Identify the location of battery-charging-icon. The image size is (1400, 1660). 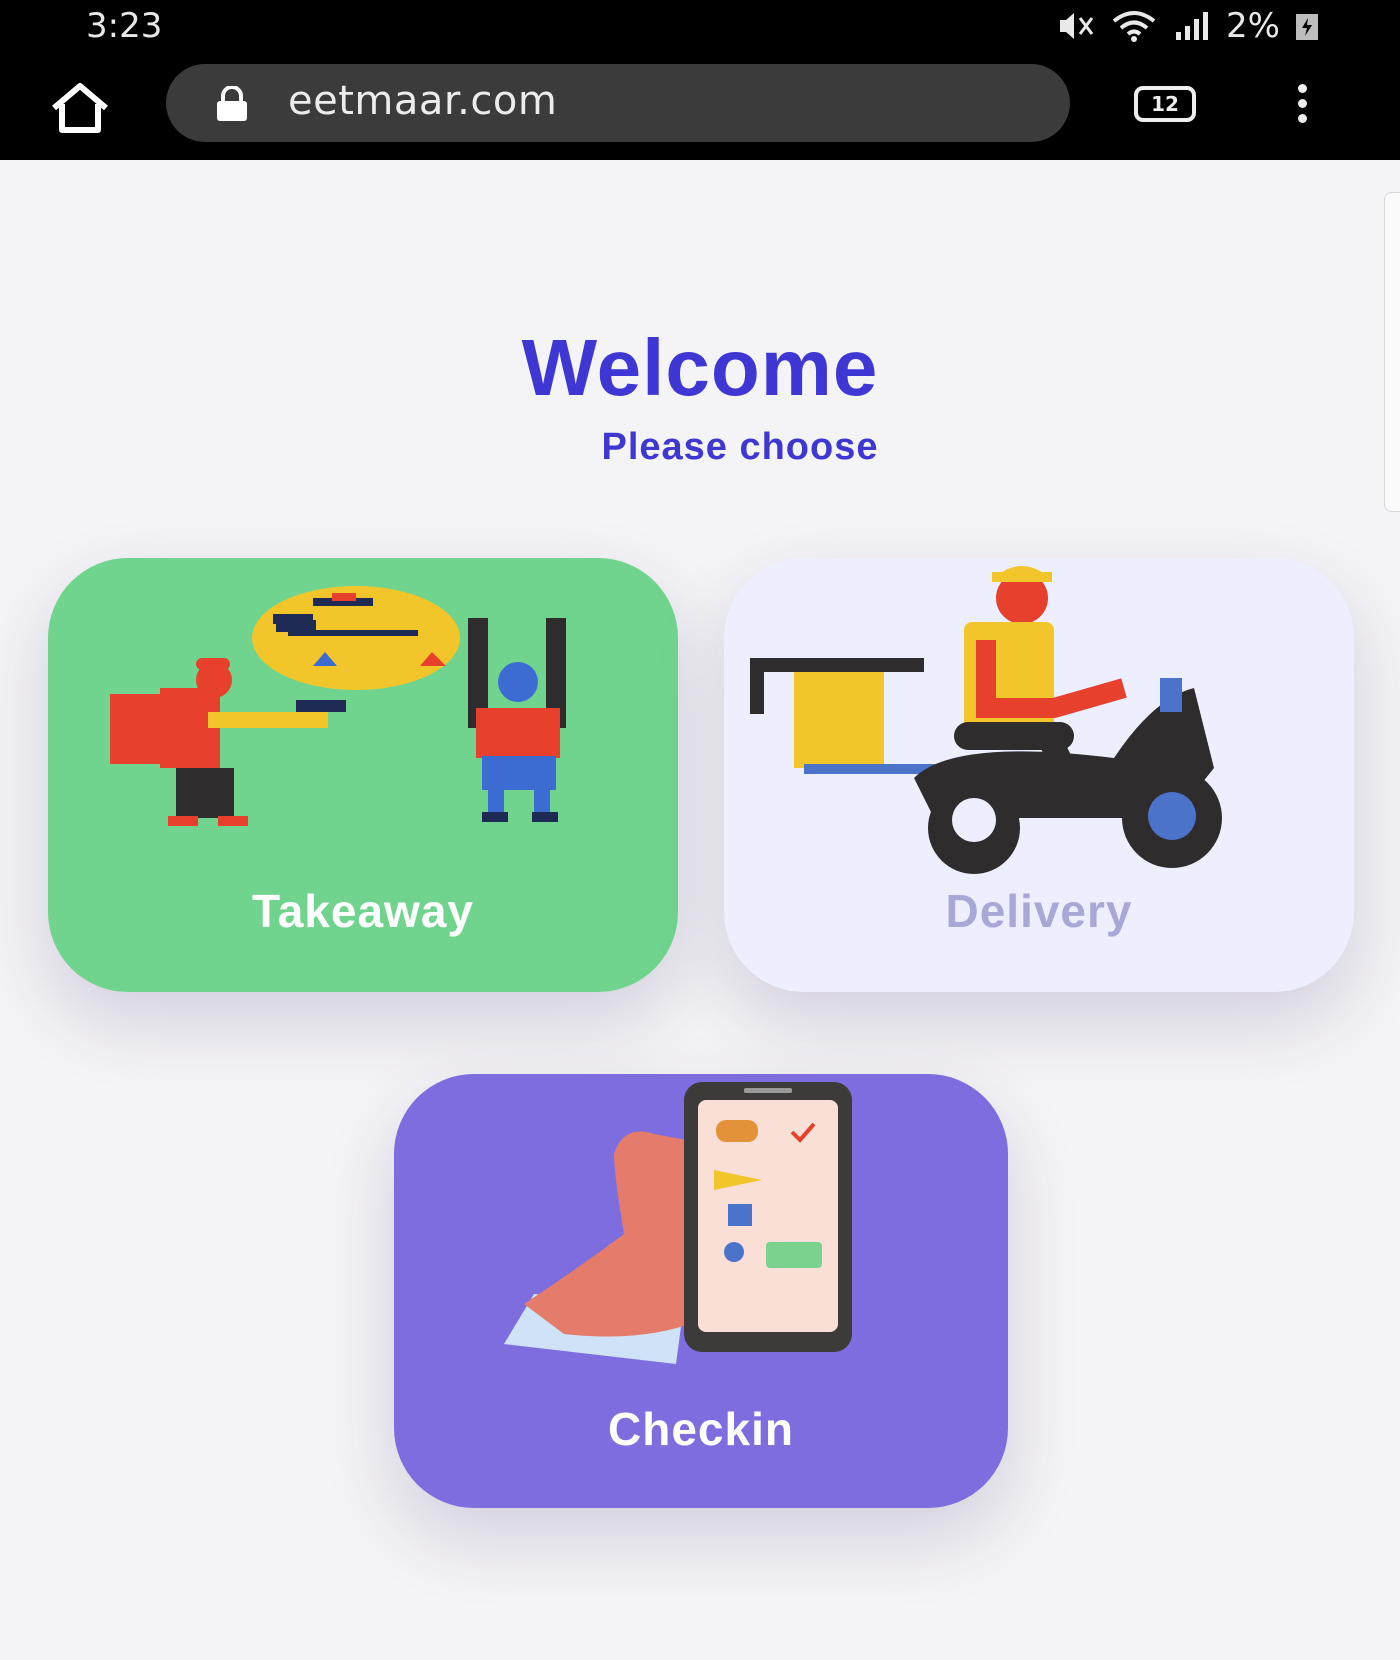
(1307, 27).